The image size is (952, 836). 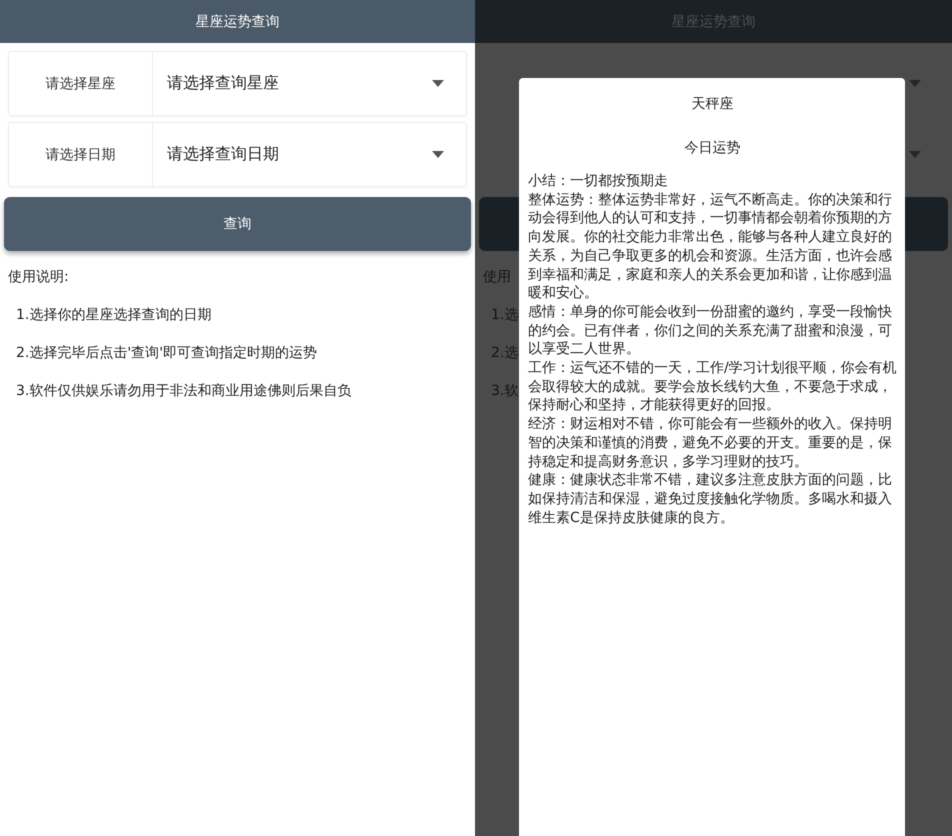 I want to click on fortune-paragraph: 健康：健康状态非常不错，建议多注意皮肤方面的问题，比如保持清洁和保湿，避免过度接触化学物质。多喝水和摄入维生素C是保持皮肤健康的良方。, so click(x=710, y=499).